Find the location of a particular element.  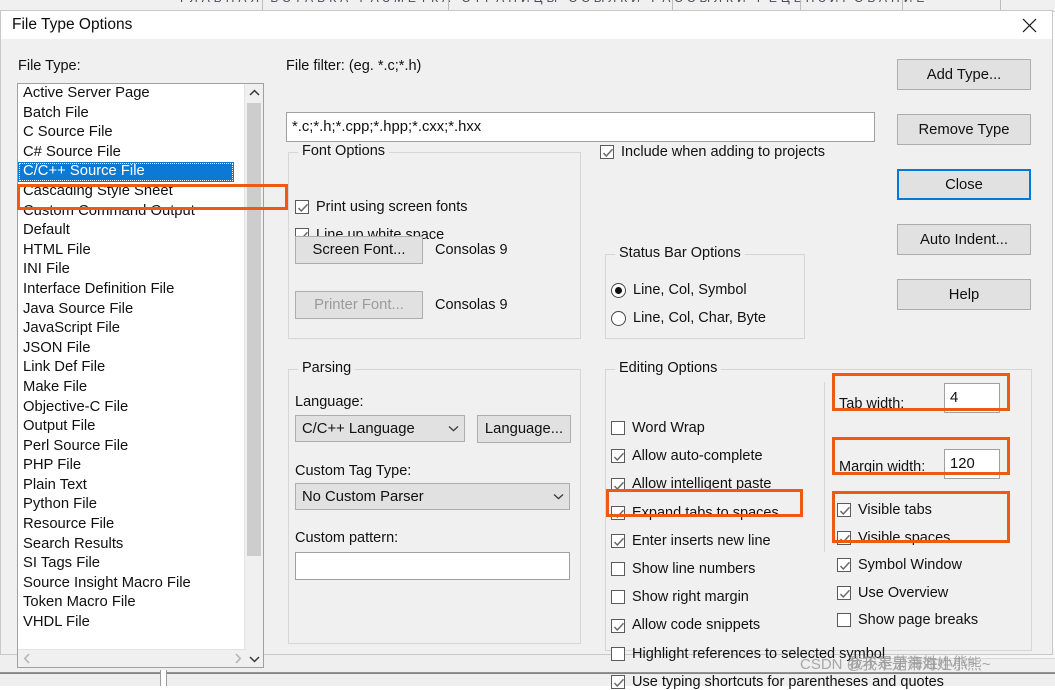

list-item: INI File is located at coordinates (132, 270).